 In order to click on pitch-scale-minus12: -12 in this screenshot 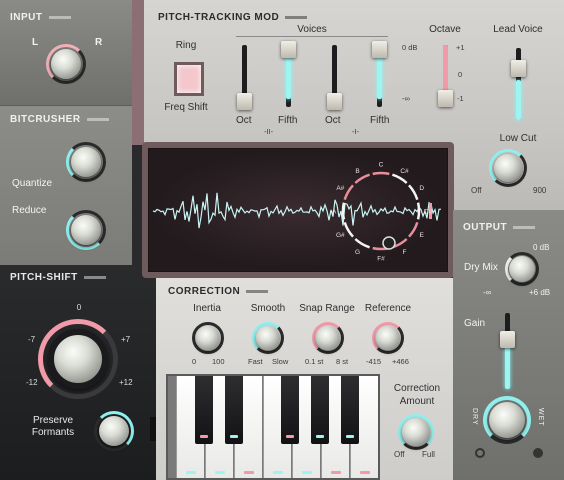, I will do `click(32, 382)`.